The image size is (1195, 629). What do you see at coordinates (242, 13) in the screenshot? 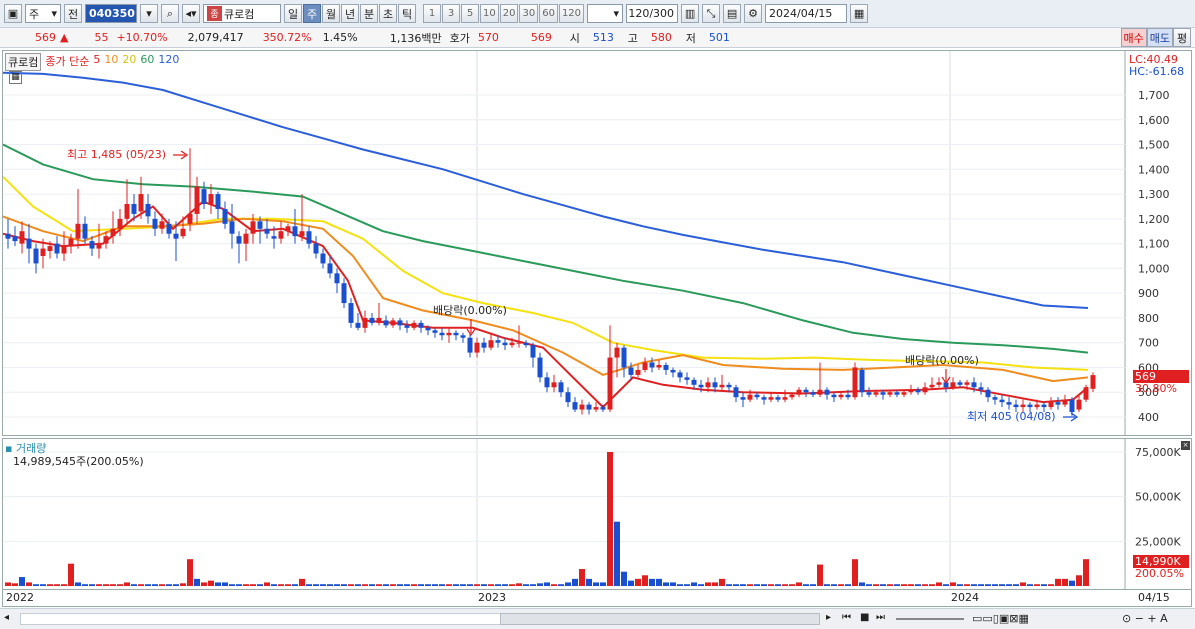
I see `stock-name-field: 종 큐로컴` at bounding box center [242, 13].